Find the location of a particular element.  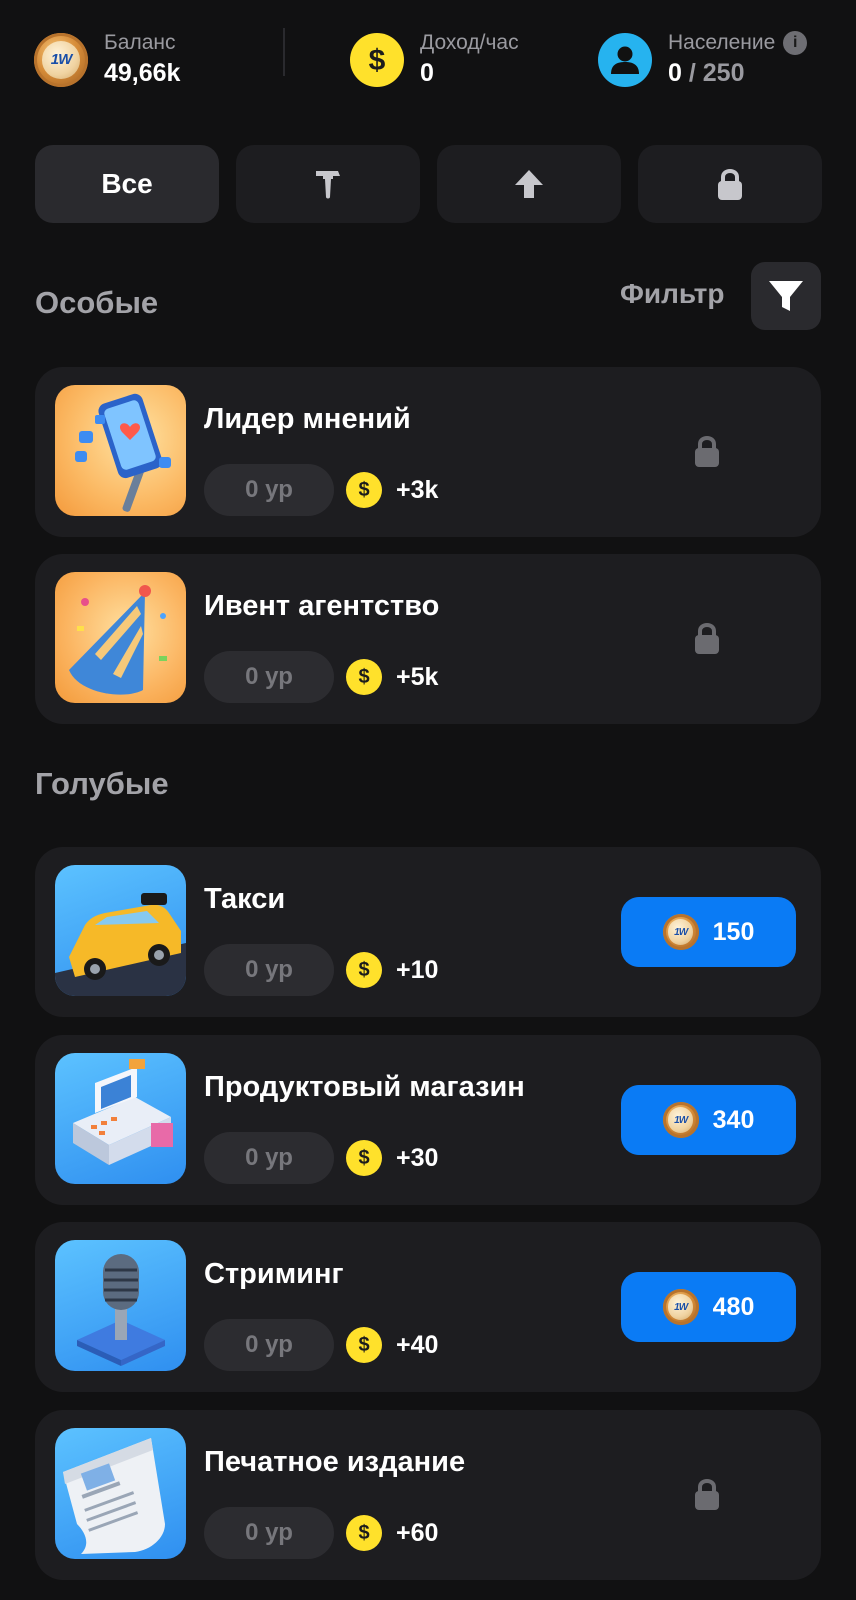

population-label: Население i is located at coordinates (738, 43).